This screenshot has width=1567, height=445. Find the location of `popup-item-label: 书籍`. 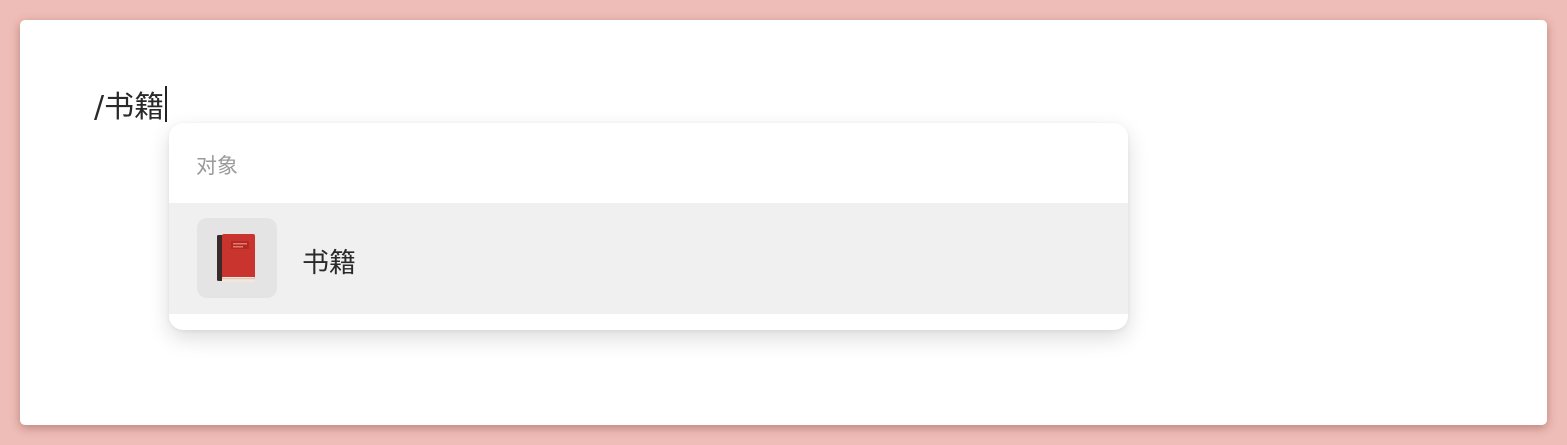

popup-item-label: 书籍 is located at coordinates (329, 263).